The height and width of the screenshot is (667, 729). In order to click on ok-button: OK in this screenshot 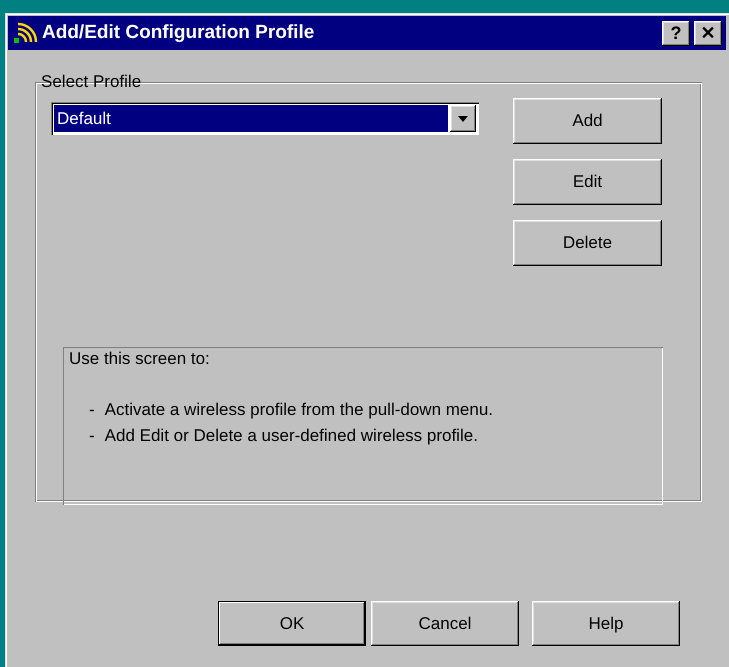, I will do `click(292, 623)`.